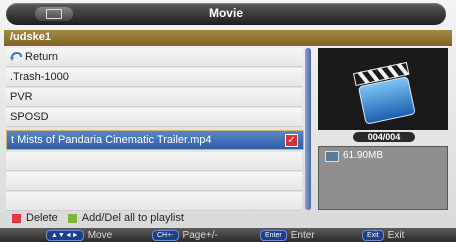 The height and width of the screenshot is (242, 456). Describe the element at coordinates (154, 117) in the screenshot. I see `list-item-folder: SPOSD` at that location.